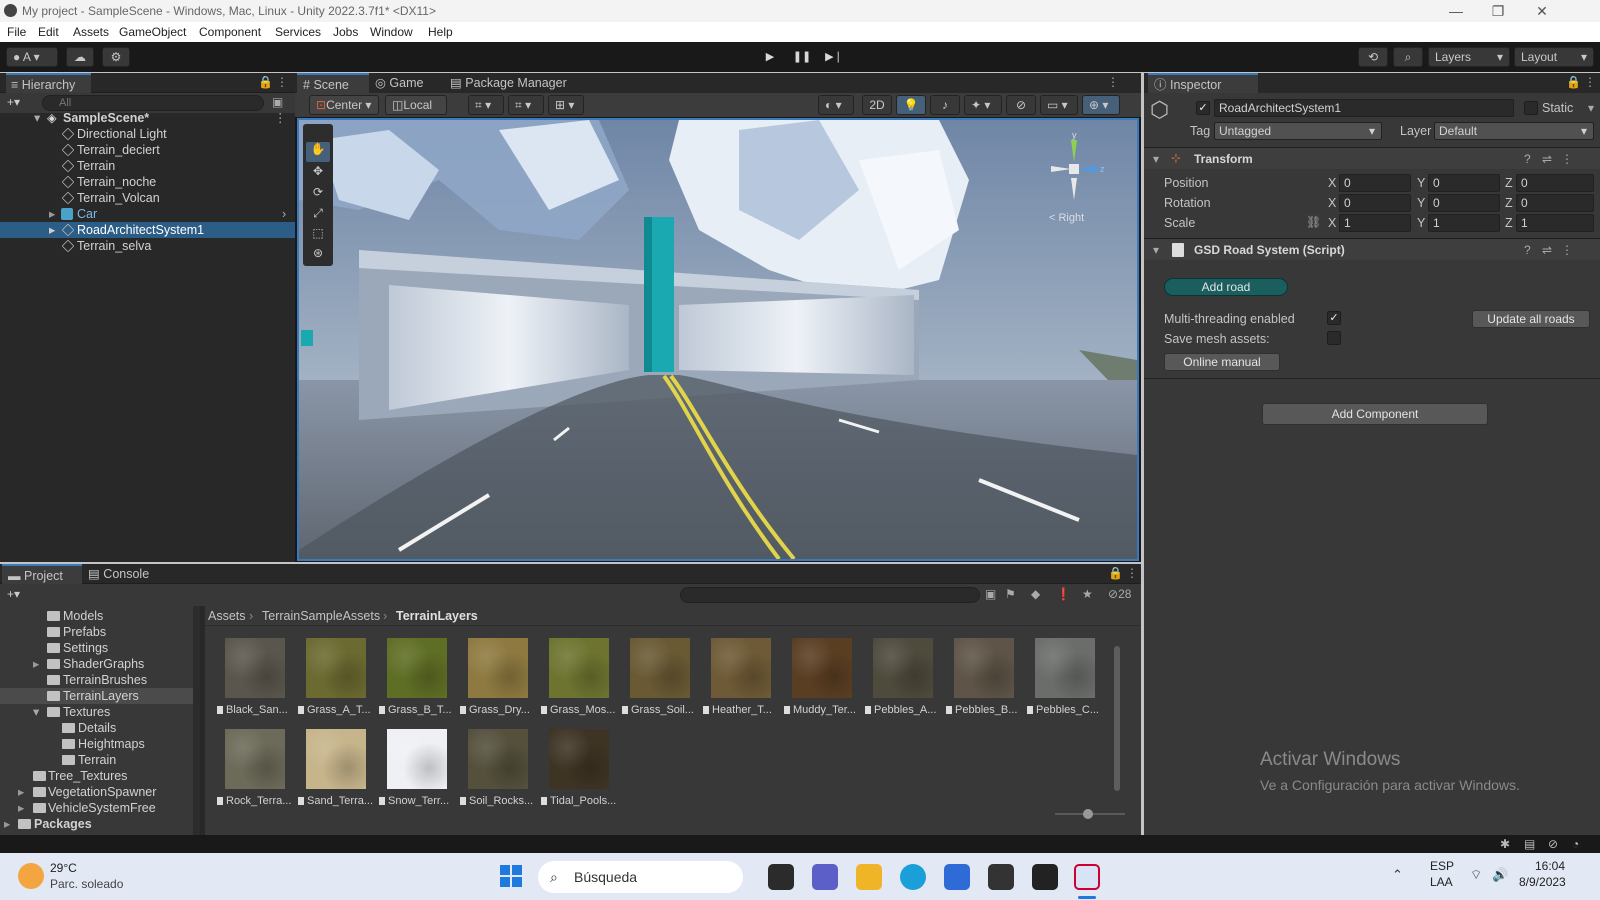 The image size is (1600, 900). I want to click on move-tool-icon: ✥, so click(318, 174).